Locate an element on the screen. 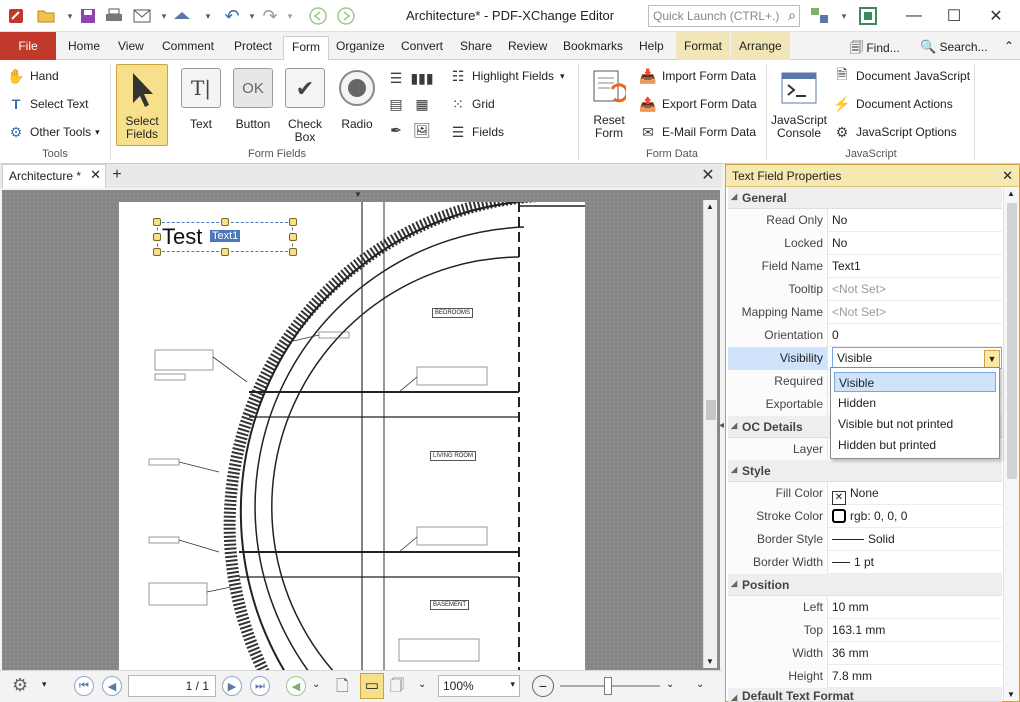  tab-home: Home is located at coordinates (84, 48).